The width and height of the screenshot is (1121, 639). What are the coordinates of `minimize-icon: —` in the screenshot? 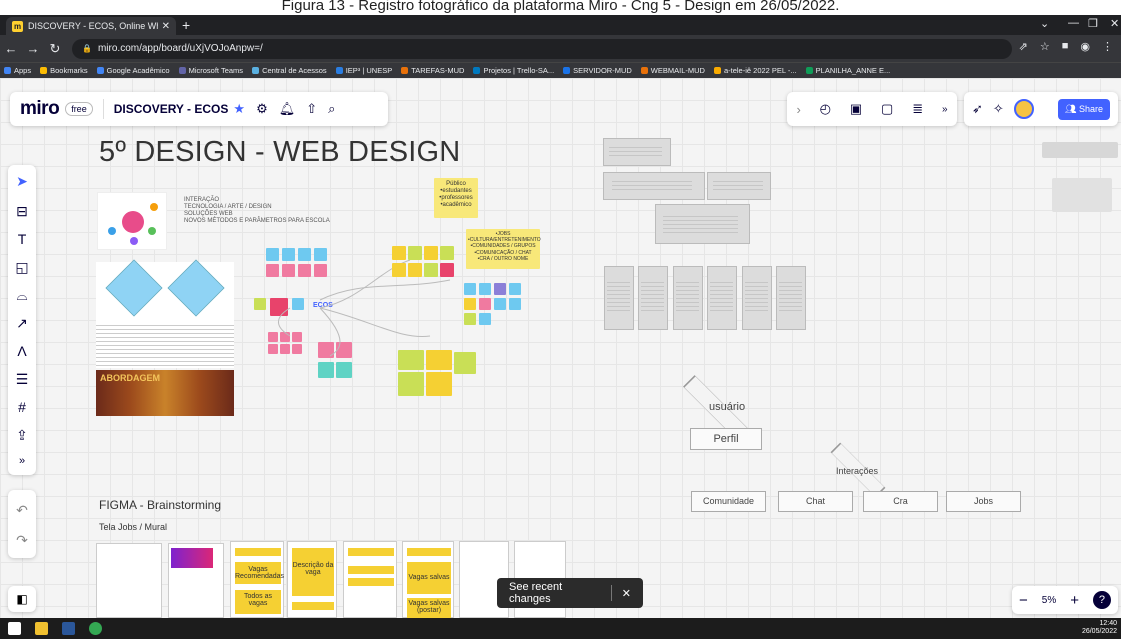 It's located at (1073, 23).